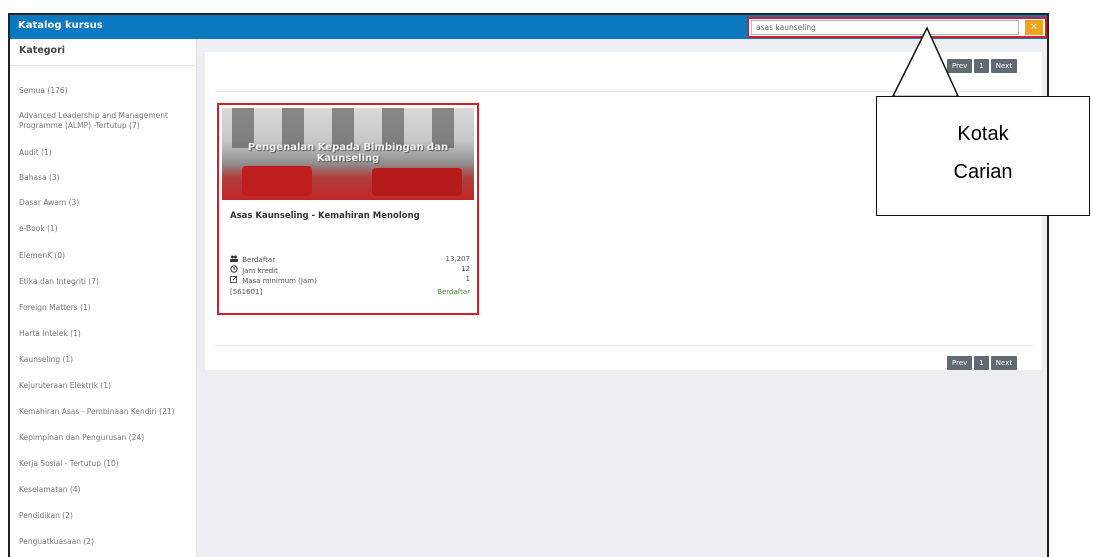 The height and width of the screenshot is (557, 1093). What do you see at coordinates (925, 62) in the screenshot?
I see `callout-pointer` at bounding box center [925, 62].